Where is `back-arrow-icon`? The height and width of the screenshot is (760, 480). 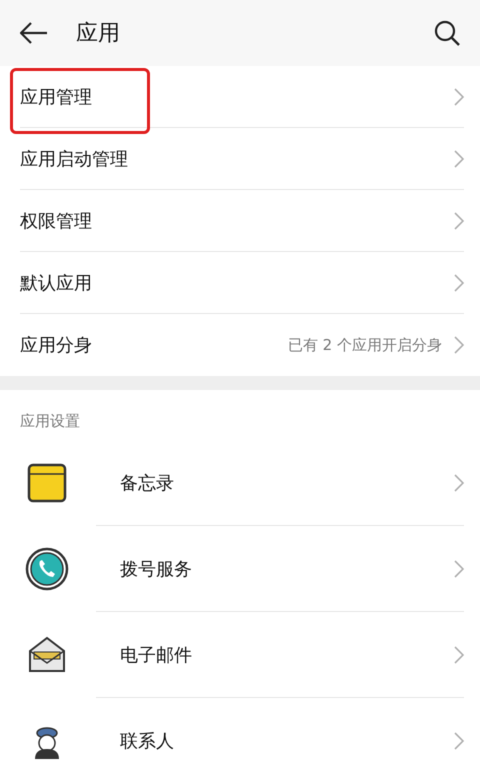
back-arrow-icon is located at coordinates (34, 33).